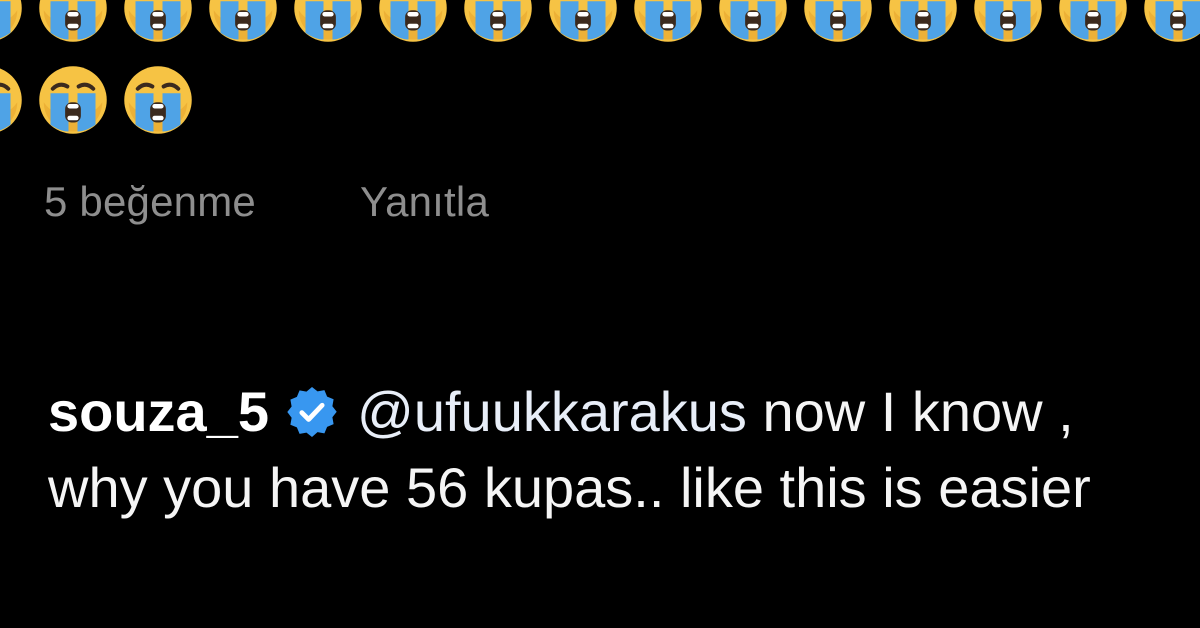  Describe the element at coordinates (266, 202) in the screenshot. I see `comment-actions: 5 beğenme Yanıtla` at that location.